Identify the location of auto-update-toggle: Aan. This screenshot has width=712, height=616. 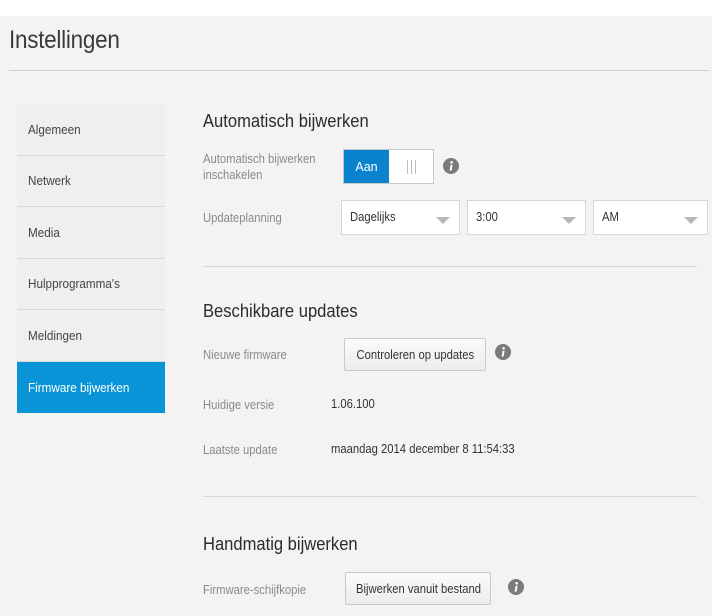
(388, 166).